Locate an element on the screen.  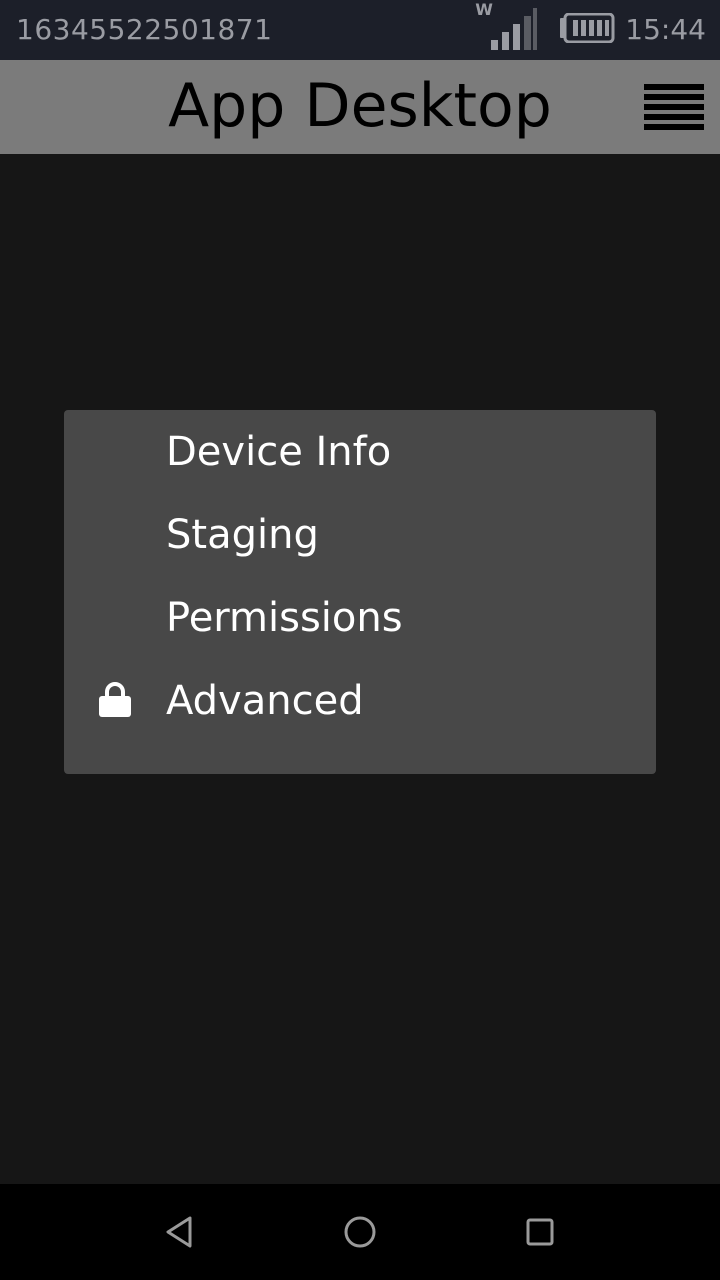
menu-item-label: Device Info is located at coordinates (279, 452).